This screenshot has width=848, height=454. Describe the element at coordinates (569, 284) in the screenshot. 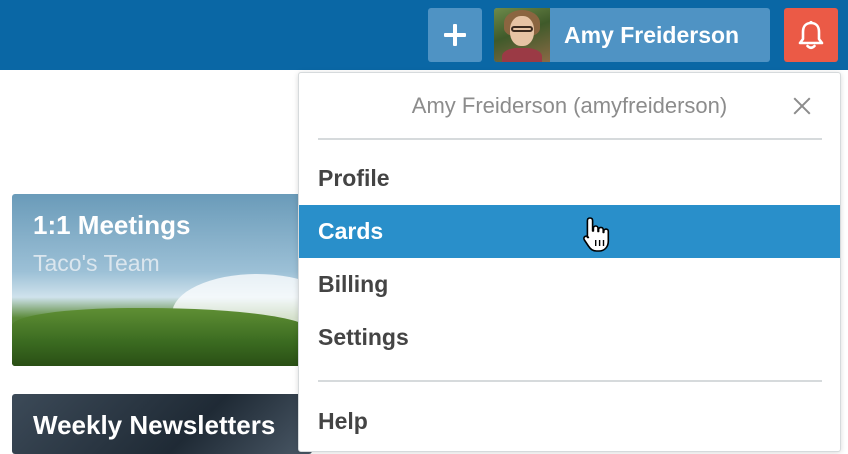

I see `menu-item-billing: Billing` at that location.